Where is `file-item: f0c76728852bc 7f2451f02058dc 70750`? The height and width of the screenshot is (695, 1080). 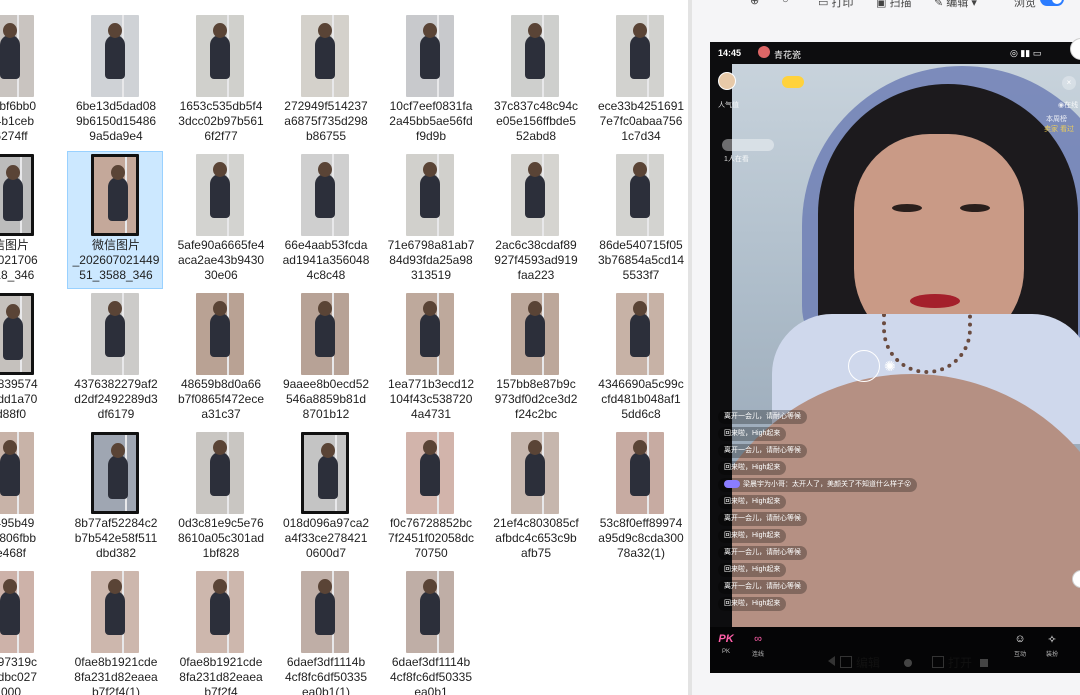
file-item: f0c76728852bc 7f2451f02058dc 70750 is located at coordinates (430, 498).